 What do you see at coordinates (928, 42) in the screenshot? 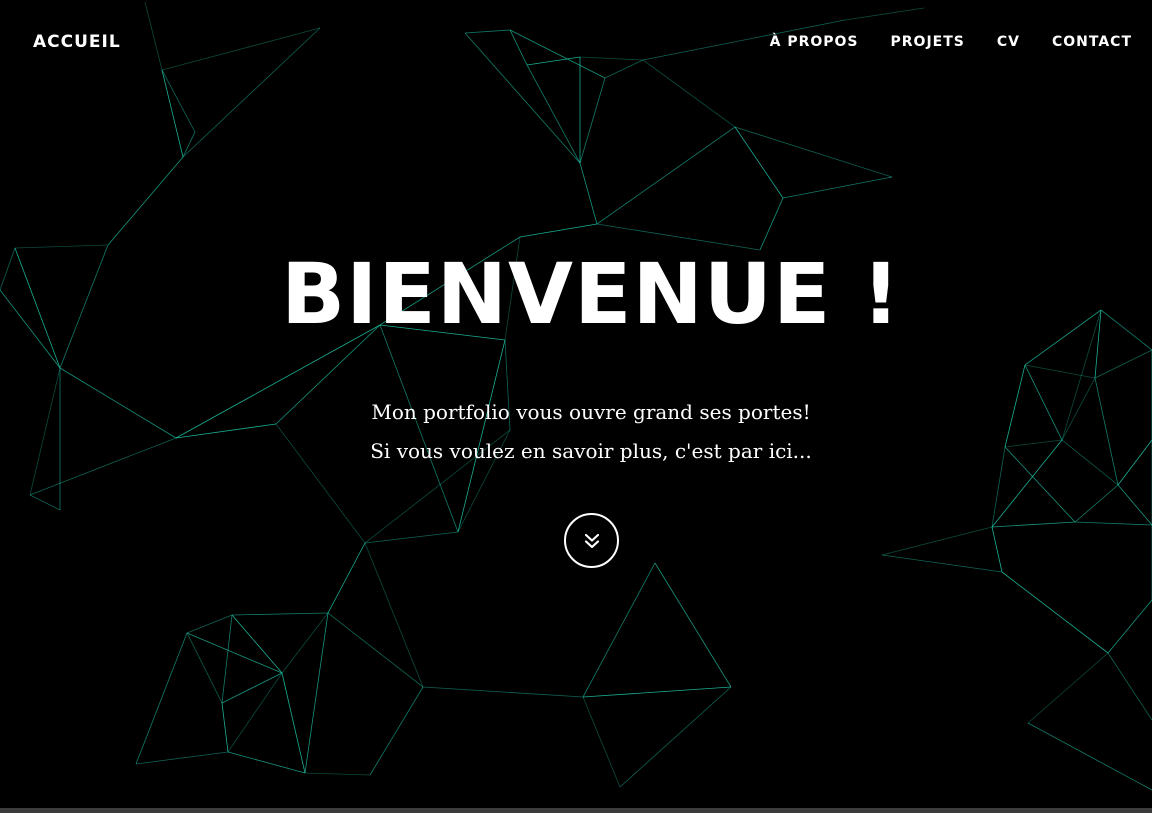
I see `nav-item-projects: PROJETS` at bounding box center [928, 42].